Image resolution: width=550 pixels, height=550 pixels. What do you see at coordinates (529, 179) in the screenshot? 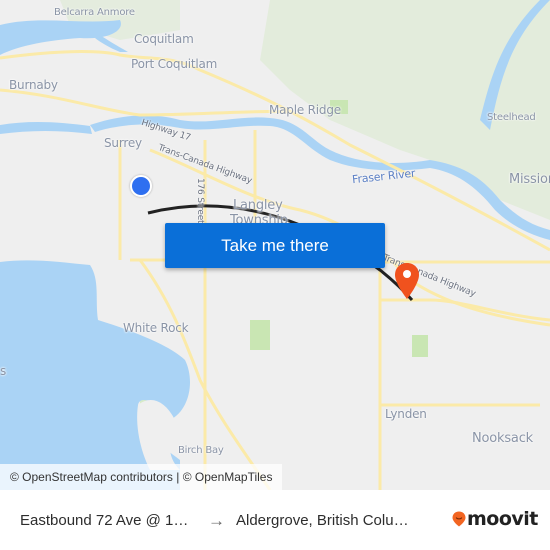
I see `map-label-mission: Mission` at bounding box center [529, 179].